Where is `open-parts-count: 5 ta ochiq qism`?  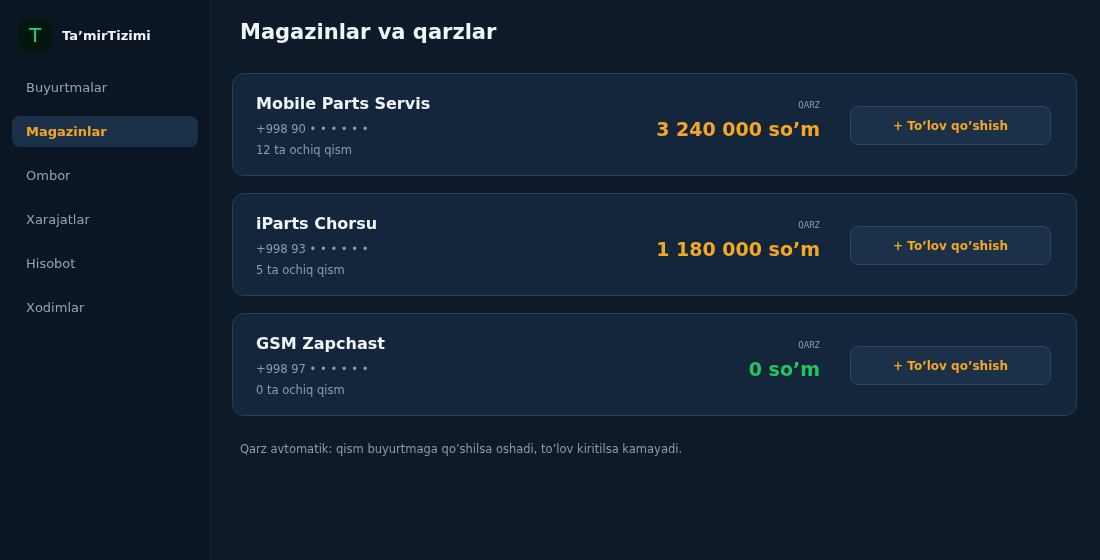
open-parts-count: 5 ta ochiq qism is located at coordinates (301, 270).